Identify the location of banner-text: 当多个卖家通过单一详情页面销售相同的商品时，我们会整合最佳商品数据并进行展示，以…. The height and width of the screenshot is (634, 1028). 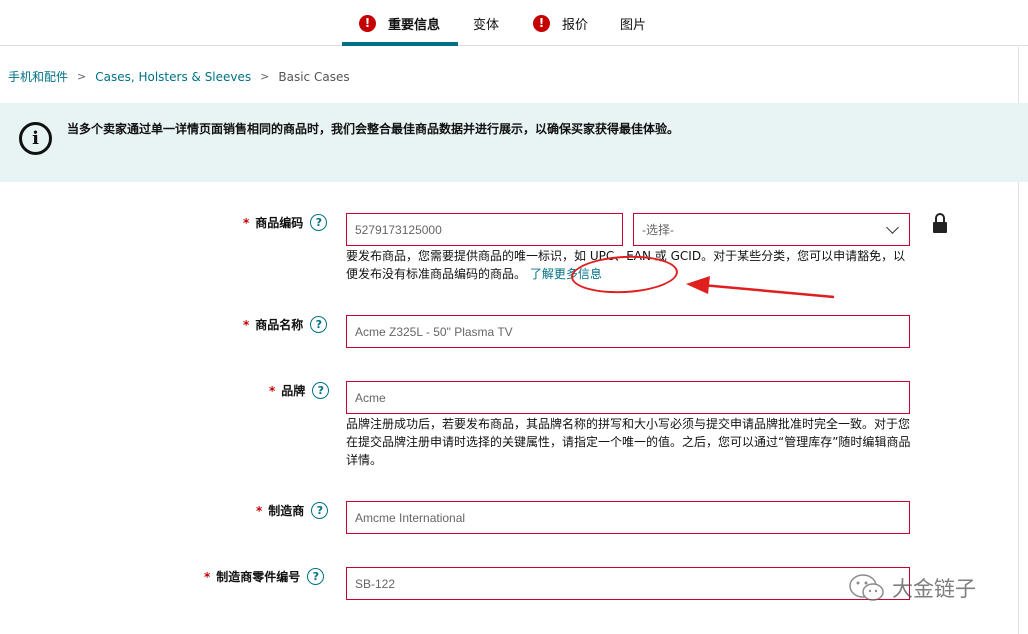
(373, 129).